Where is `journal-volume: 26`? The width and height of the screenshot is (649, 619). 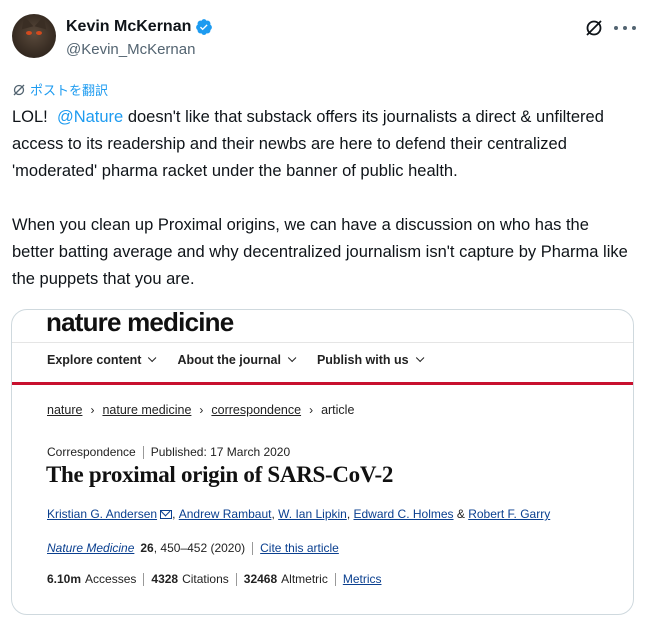 journal-volume: 26 is located at coordinates (147, 548).